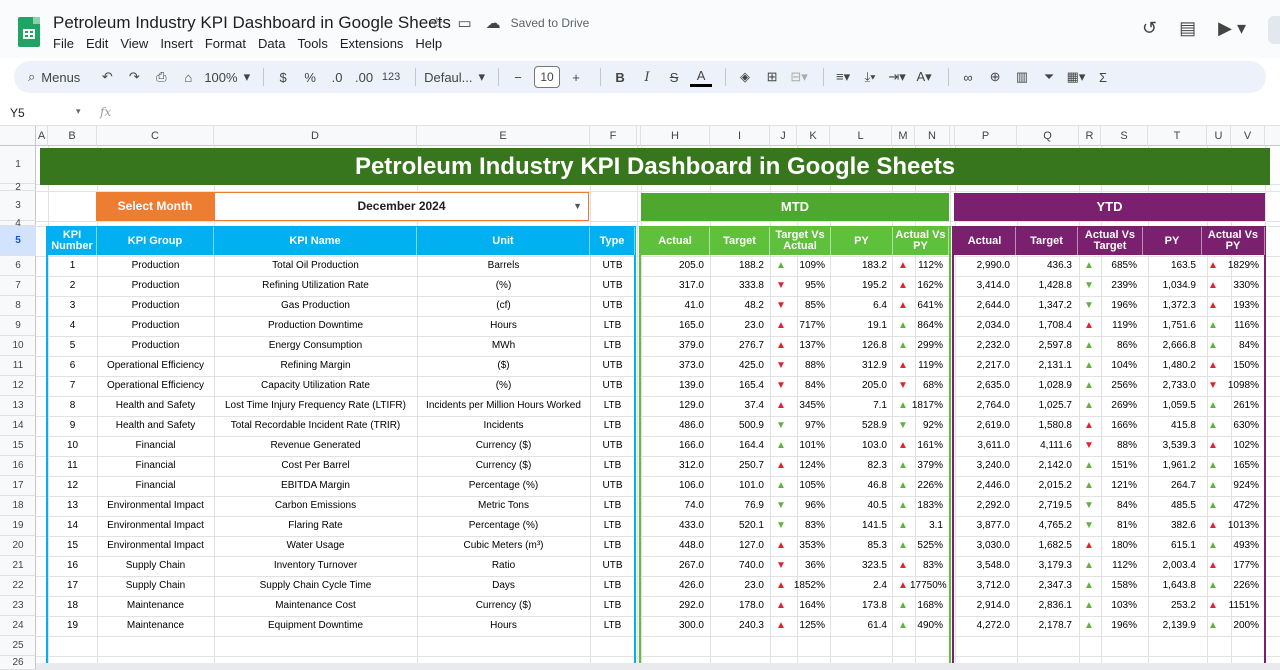 The width and height of the screenshot is (1280, 670). I want to click on horizontal-align-icon: ≡▾, so click(843, 77).